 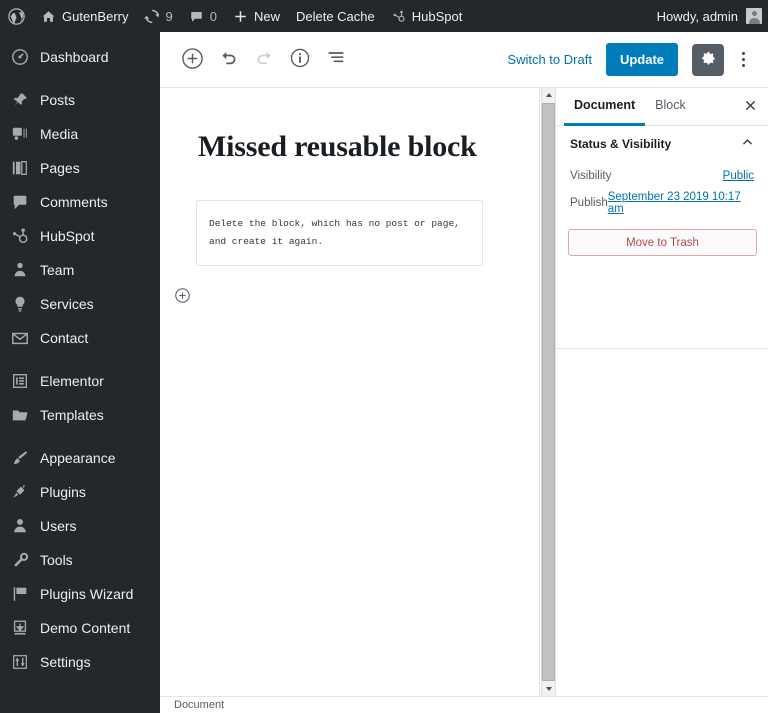 What do you see at coordinates (743, 60) in the screenshot?
I see `more-options-button` at bounding box center [743, 60].